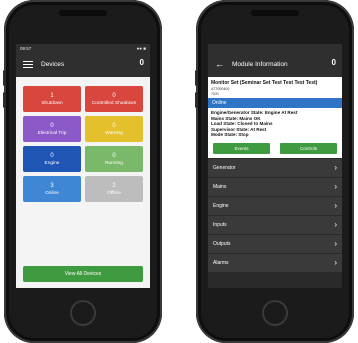  I want to click on page-title: Devices, so click(53, 64).